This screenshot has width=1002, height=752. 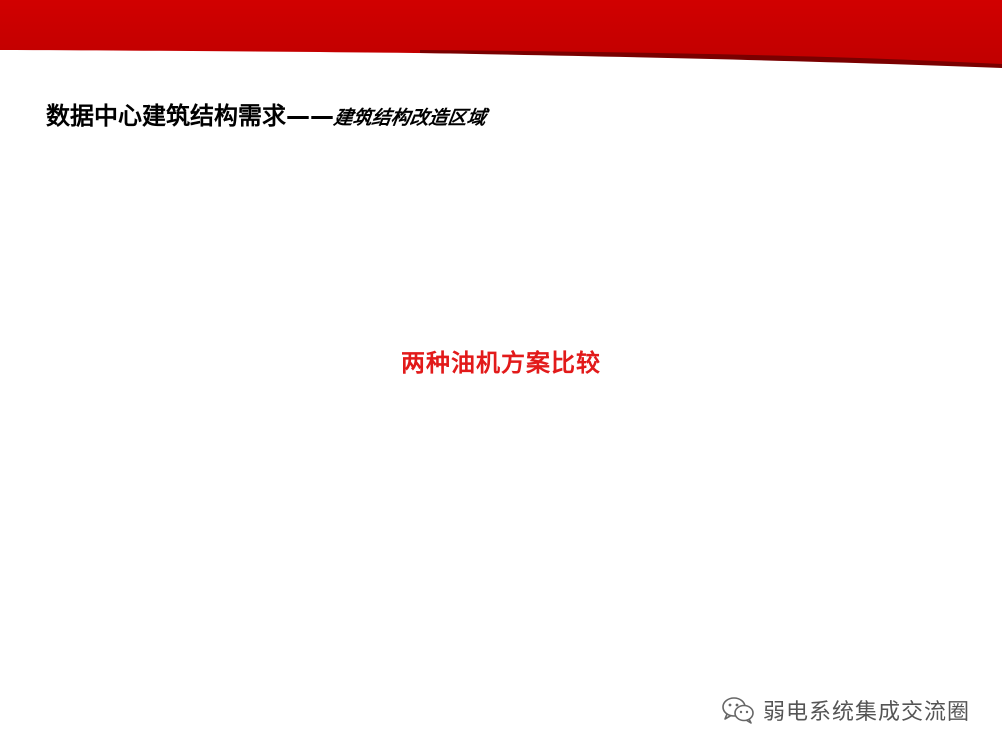 I want to click on slide-title-sub: 建筑结构改造区域, so click(x=410, y=118).